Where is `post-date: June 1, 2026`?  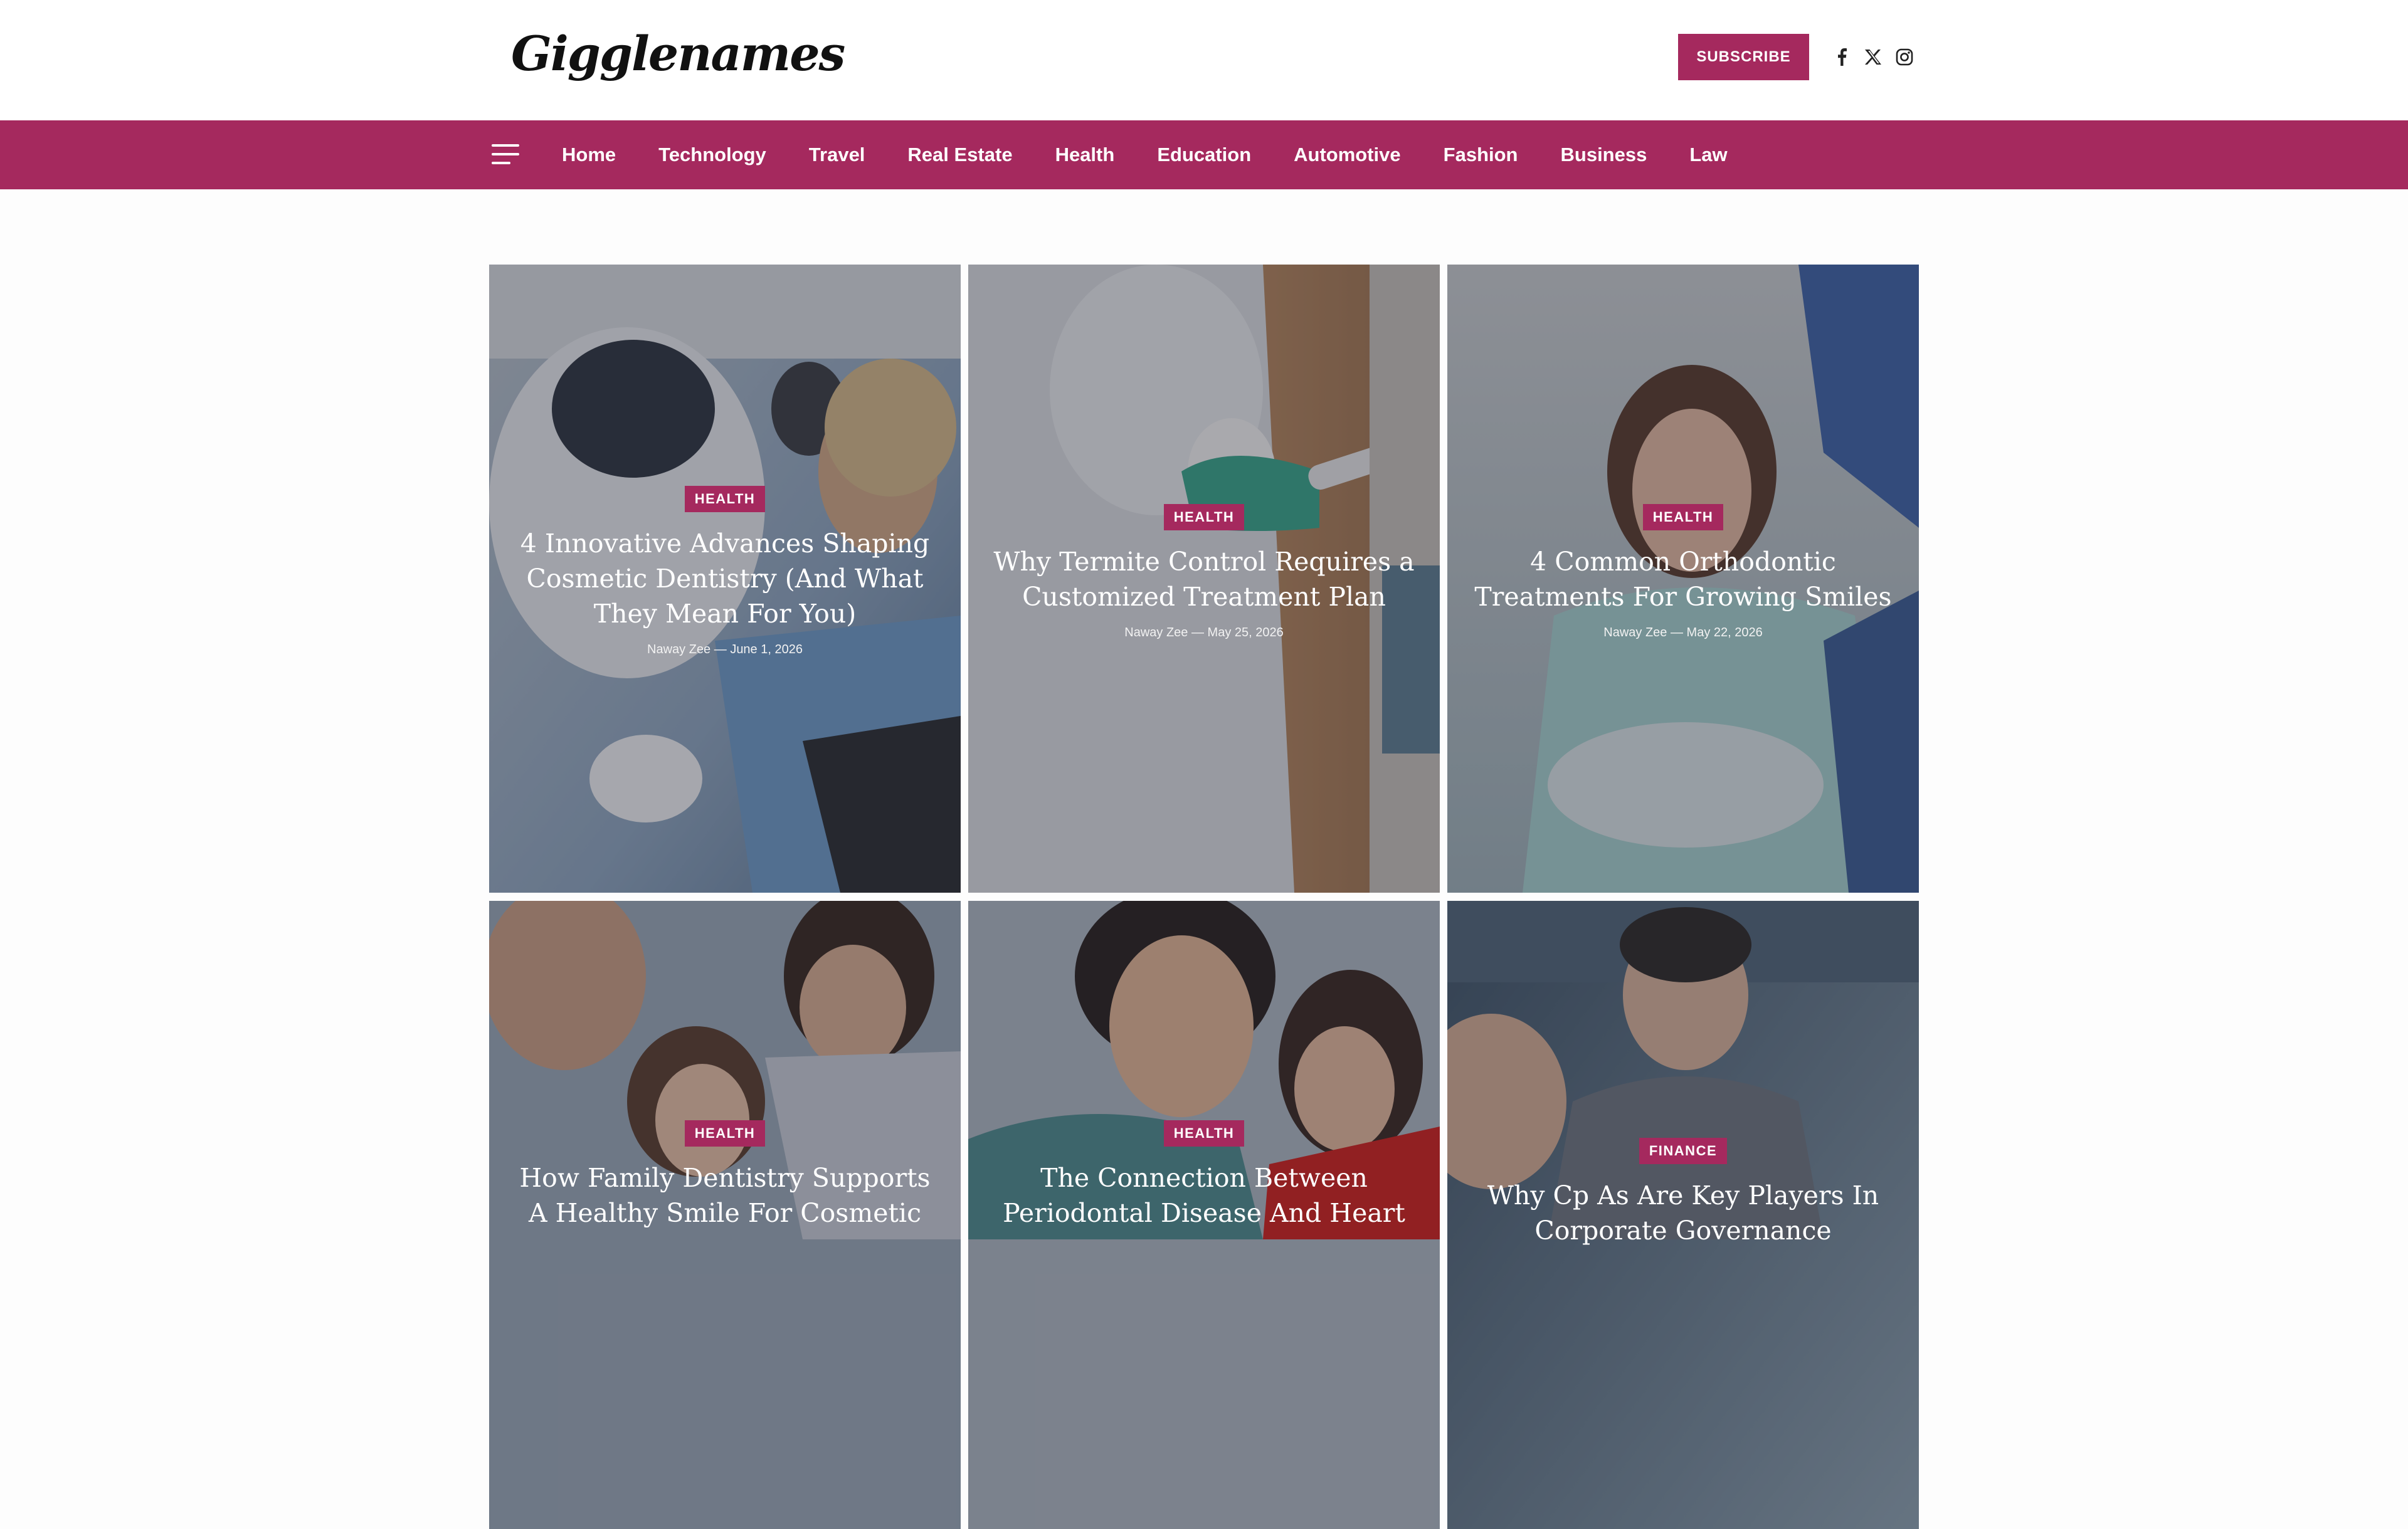 post-date: June 1, 2026 is located at coordinates (766, 649).